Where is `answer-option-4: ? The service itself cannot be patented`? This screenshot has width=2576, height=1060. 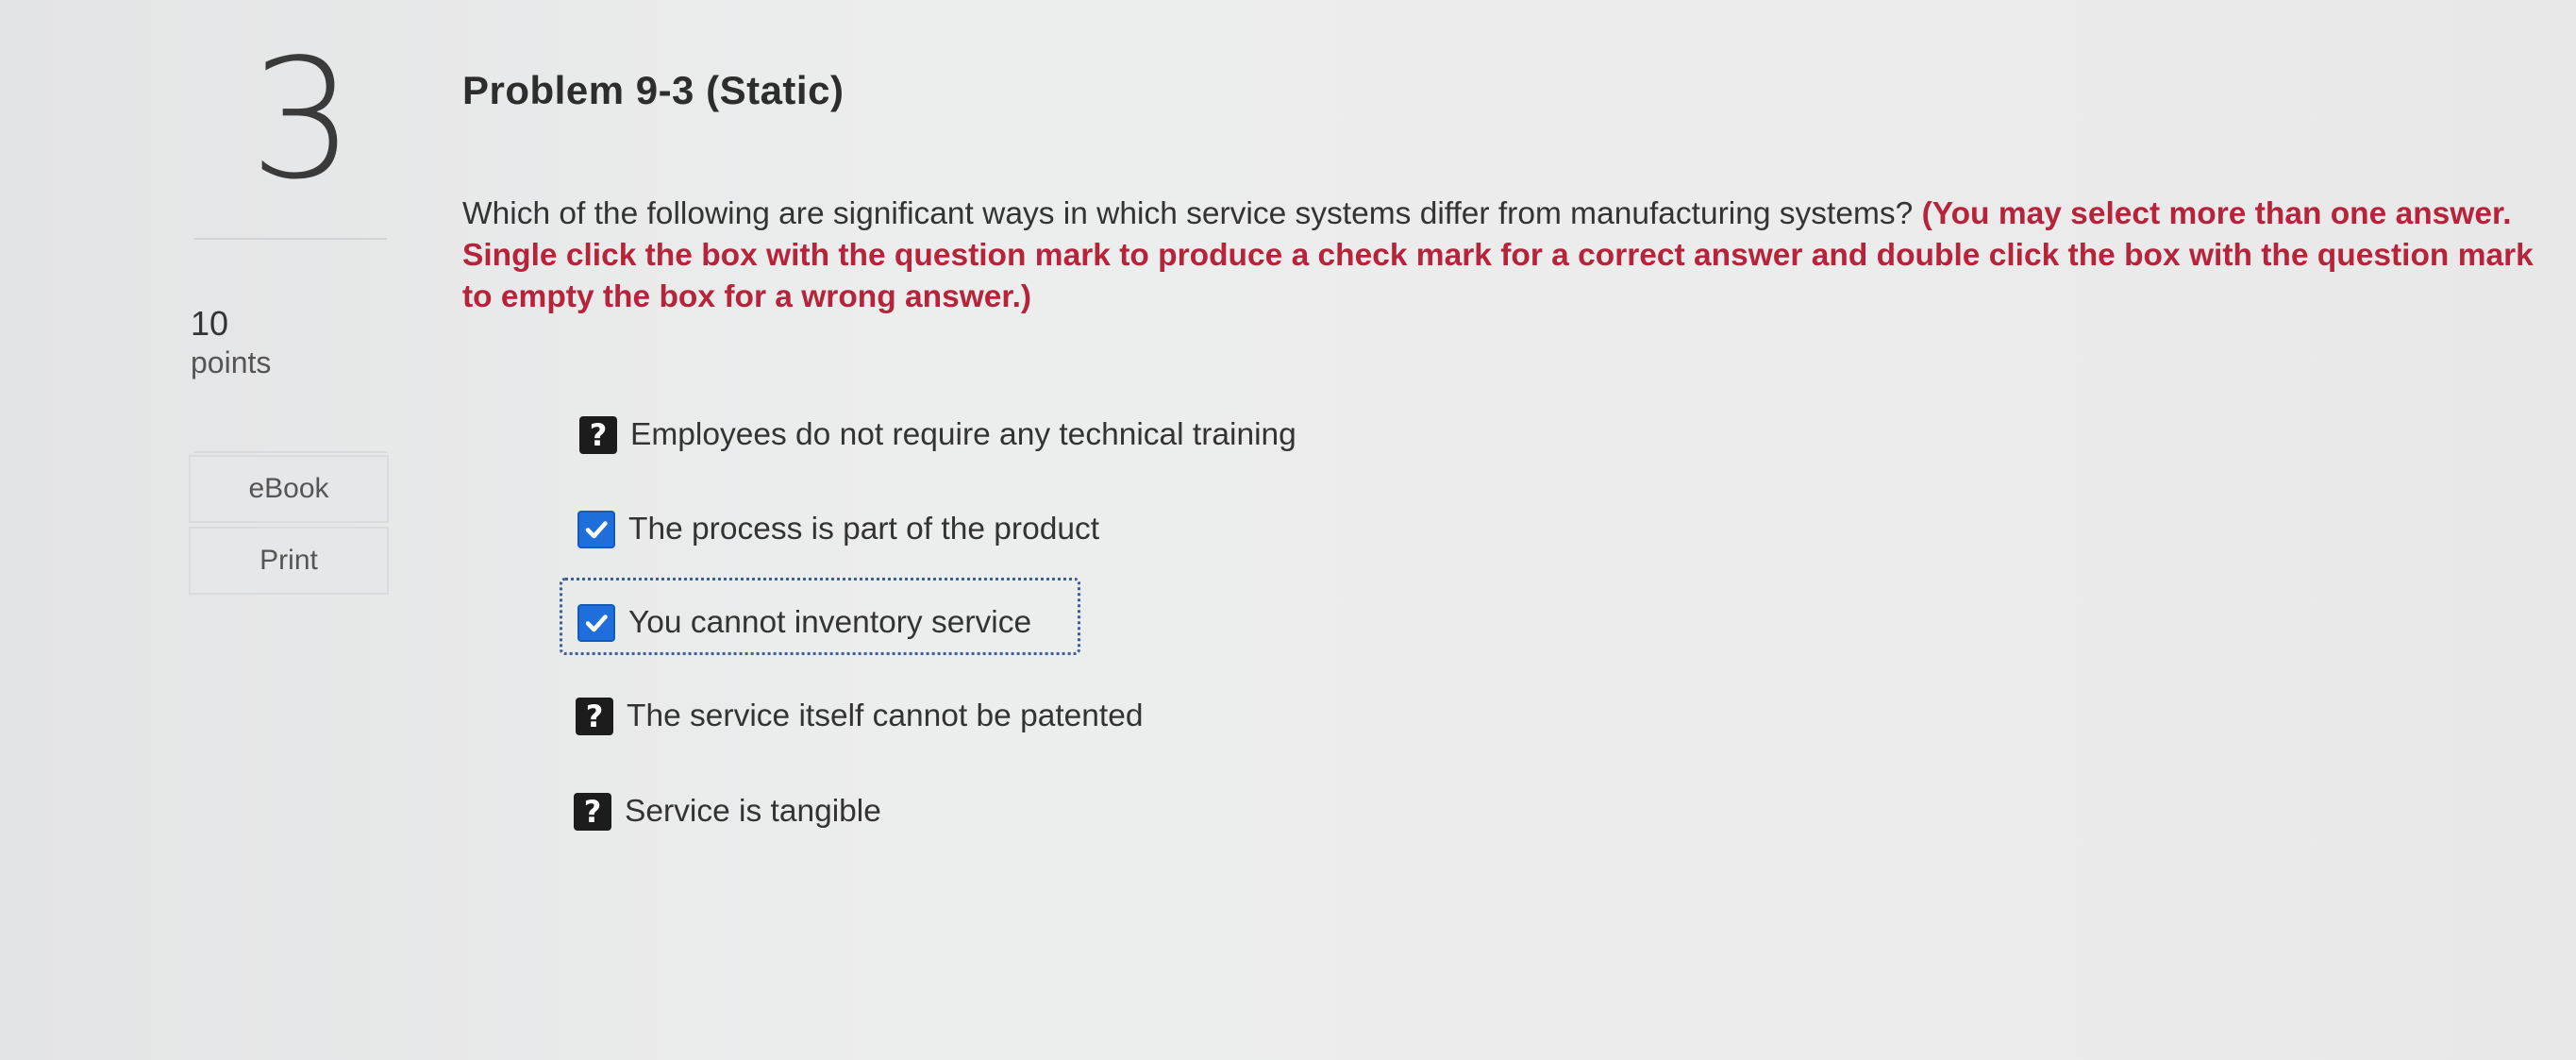
answer-option-4: ? The service itself cannot be patented is located at coordinates (860, 716).